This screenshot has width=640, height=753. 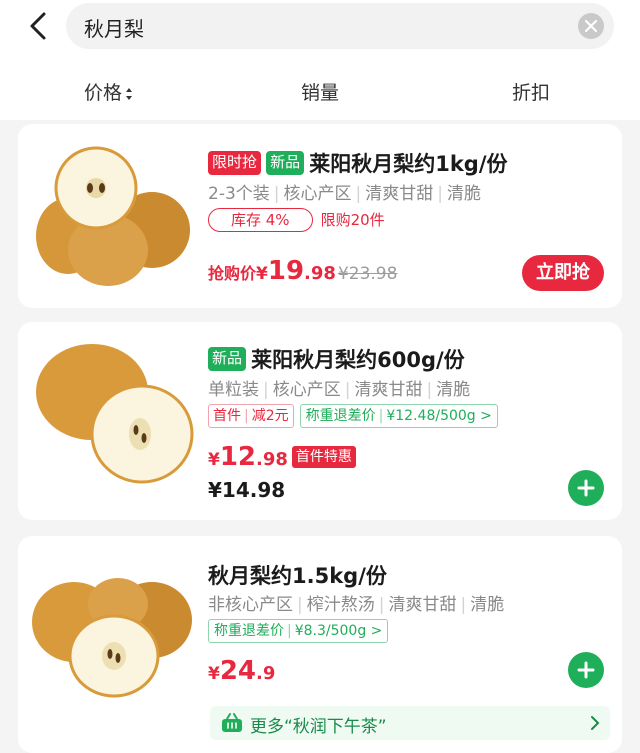 I want to click on attribute: 单粒装, so click(x=233, y=390).